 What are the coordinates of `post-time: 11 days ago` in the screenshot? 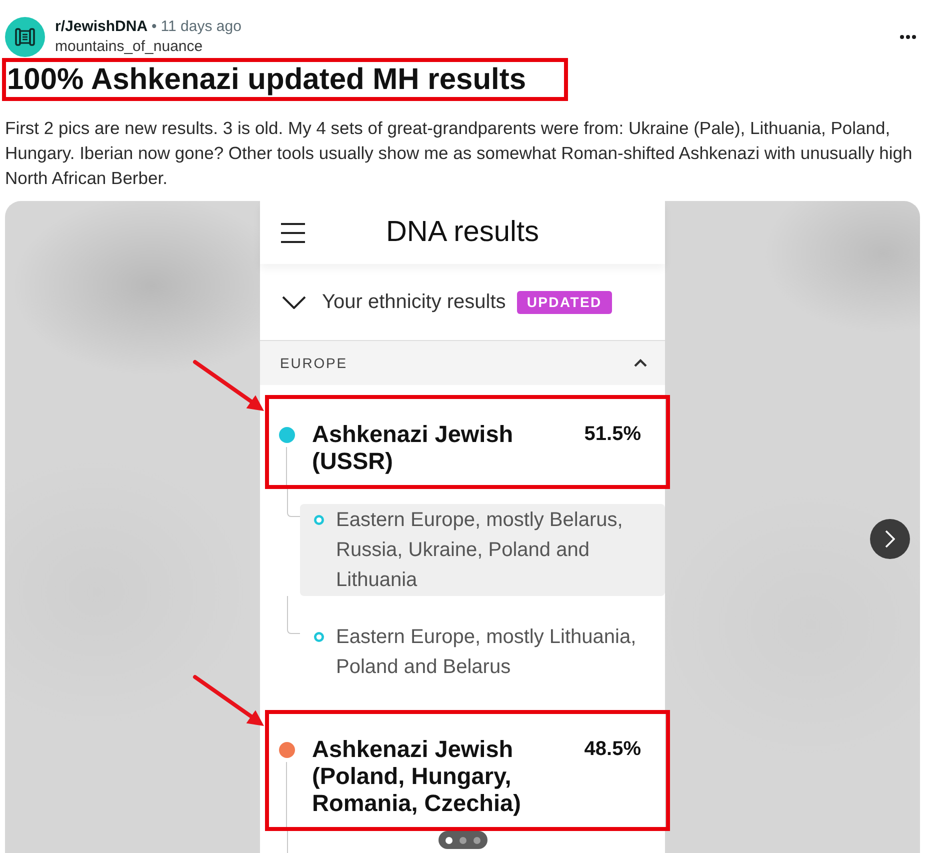 It's located at (201, 27).